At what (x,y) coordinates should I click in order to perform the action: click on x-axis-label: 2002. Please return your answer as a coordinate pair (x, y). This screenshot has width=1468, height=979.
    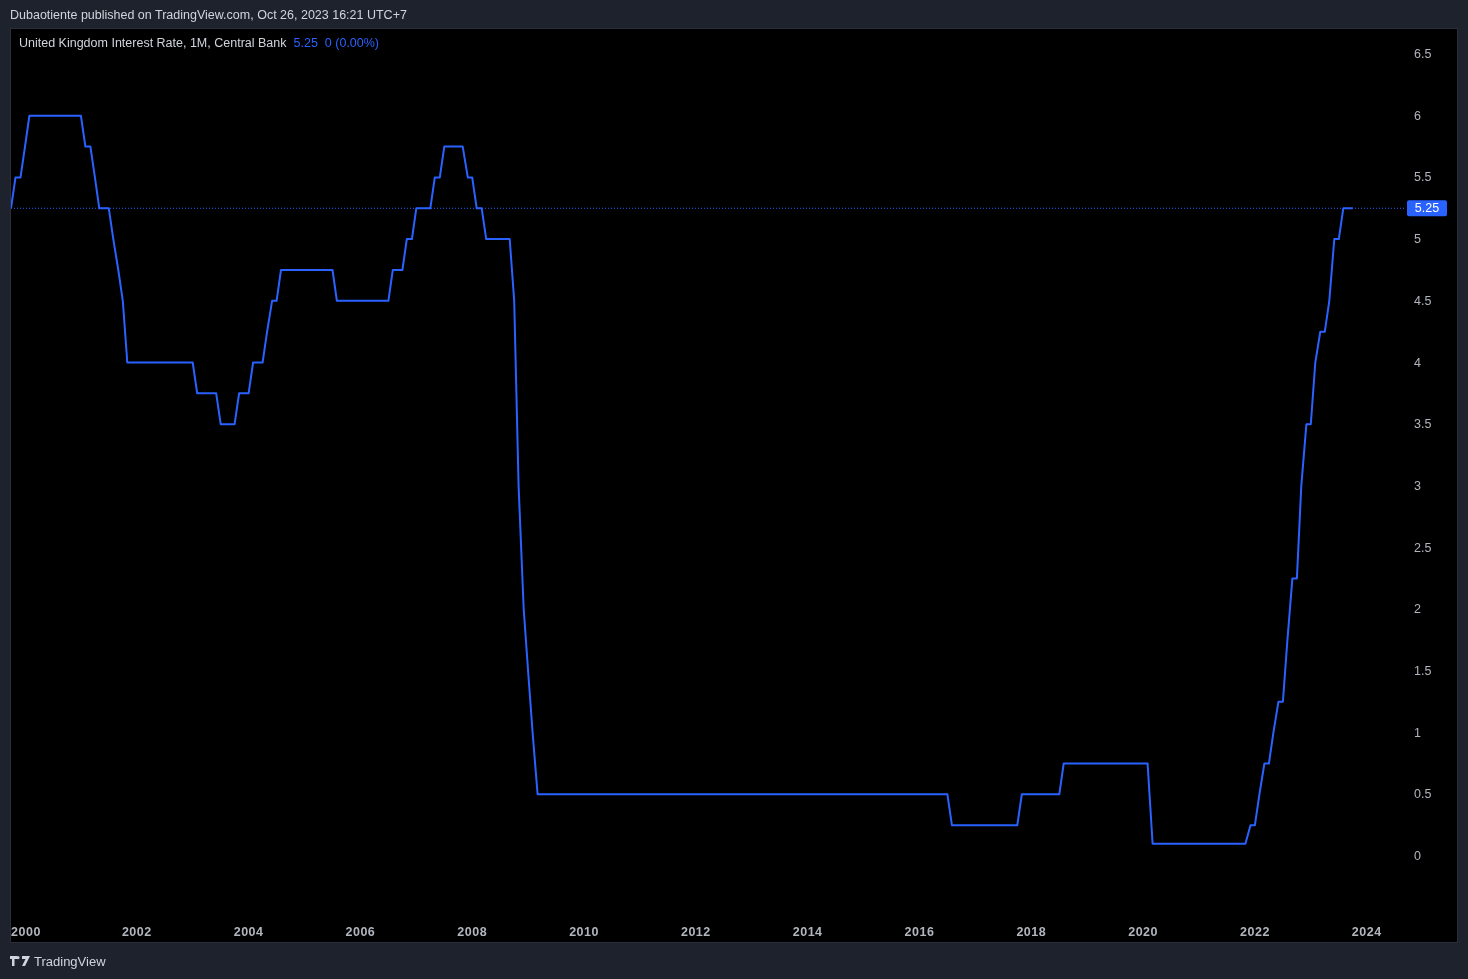
    Looking at the image, I should click on (136, 932).